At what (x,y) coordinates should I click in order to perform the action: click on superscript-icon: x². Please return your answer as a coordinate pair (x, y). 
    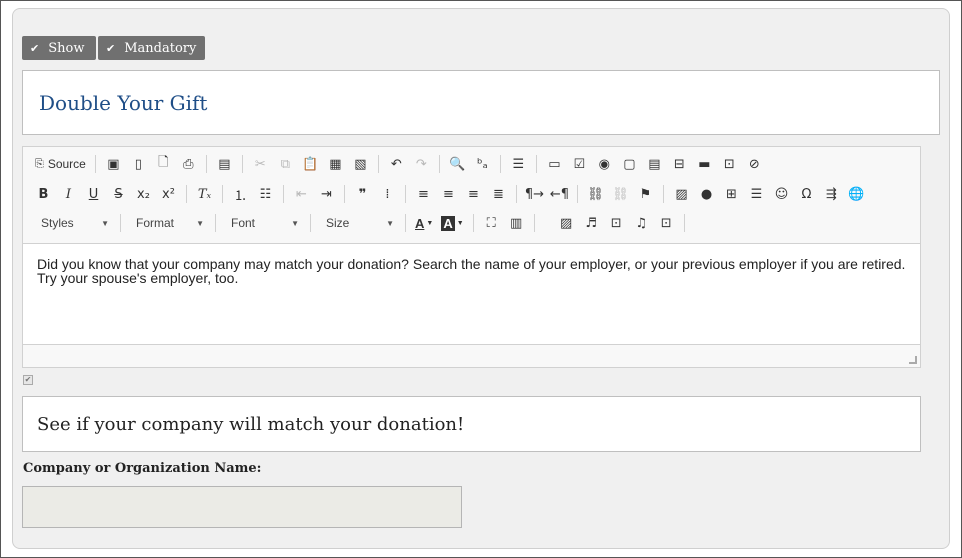
    Looking at the image, I should click on (168, 194).